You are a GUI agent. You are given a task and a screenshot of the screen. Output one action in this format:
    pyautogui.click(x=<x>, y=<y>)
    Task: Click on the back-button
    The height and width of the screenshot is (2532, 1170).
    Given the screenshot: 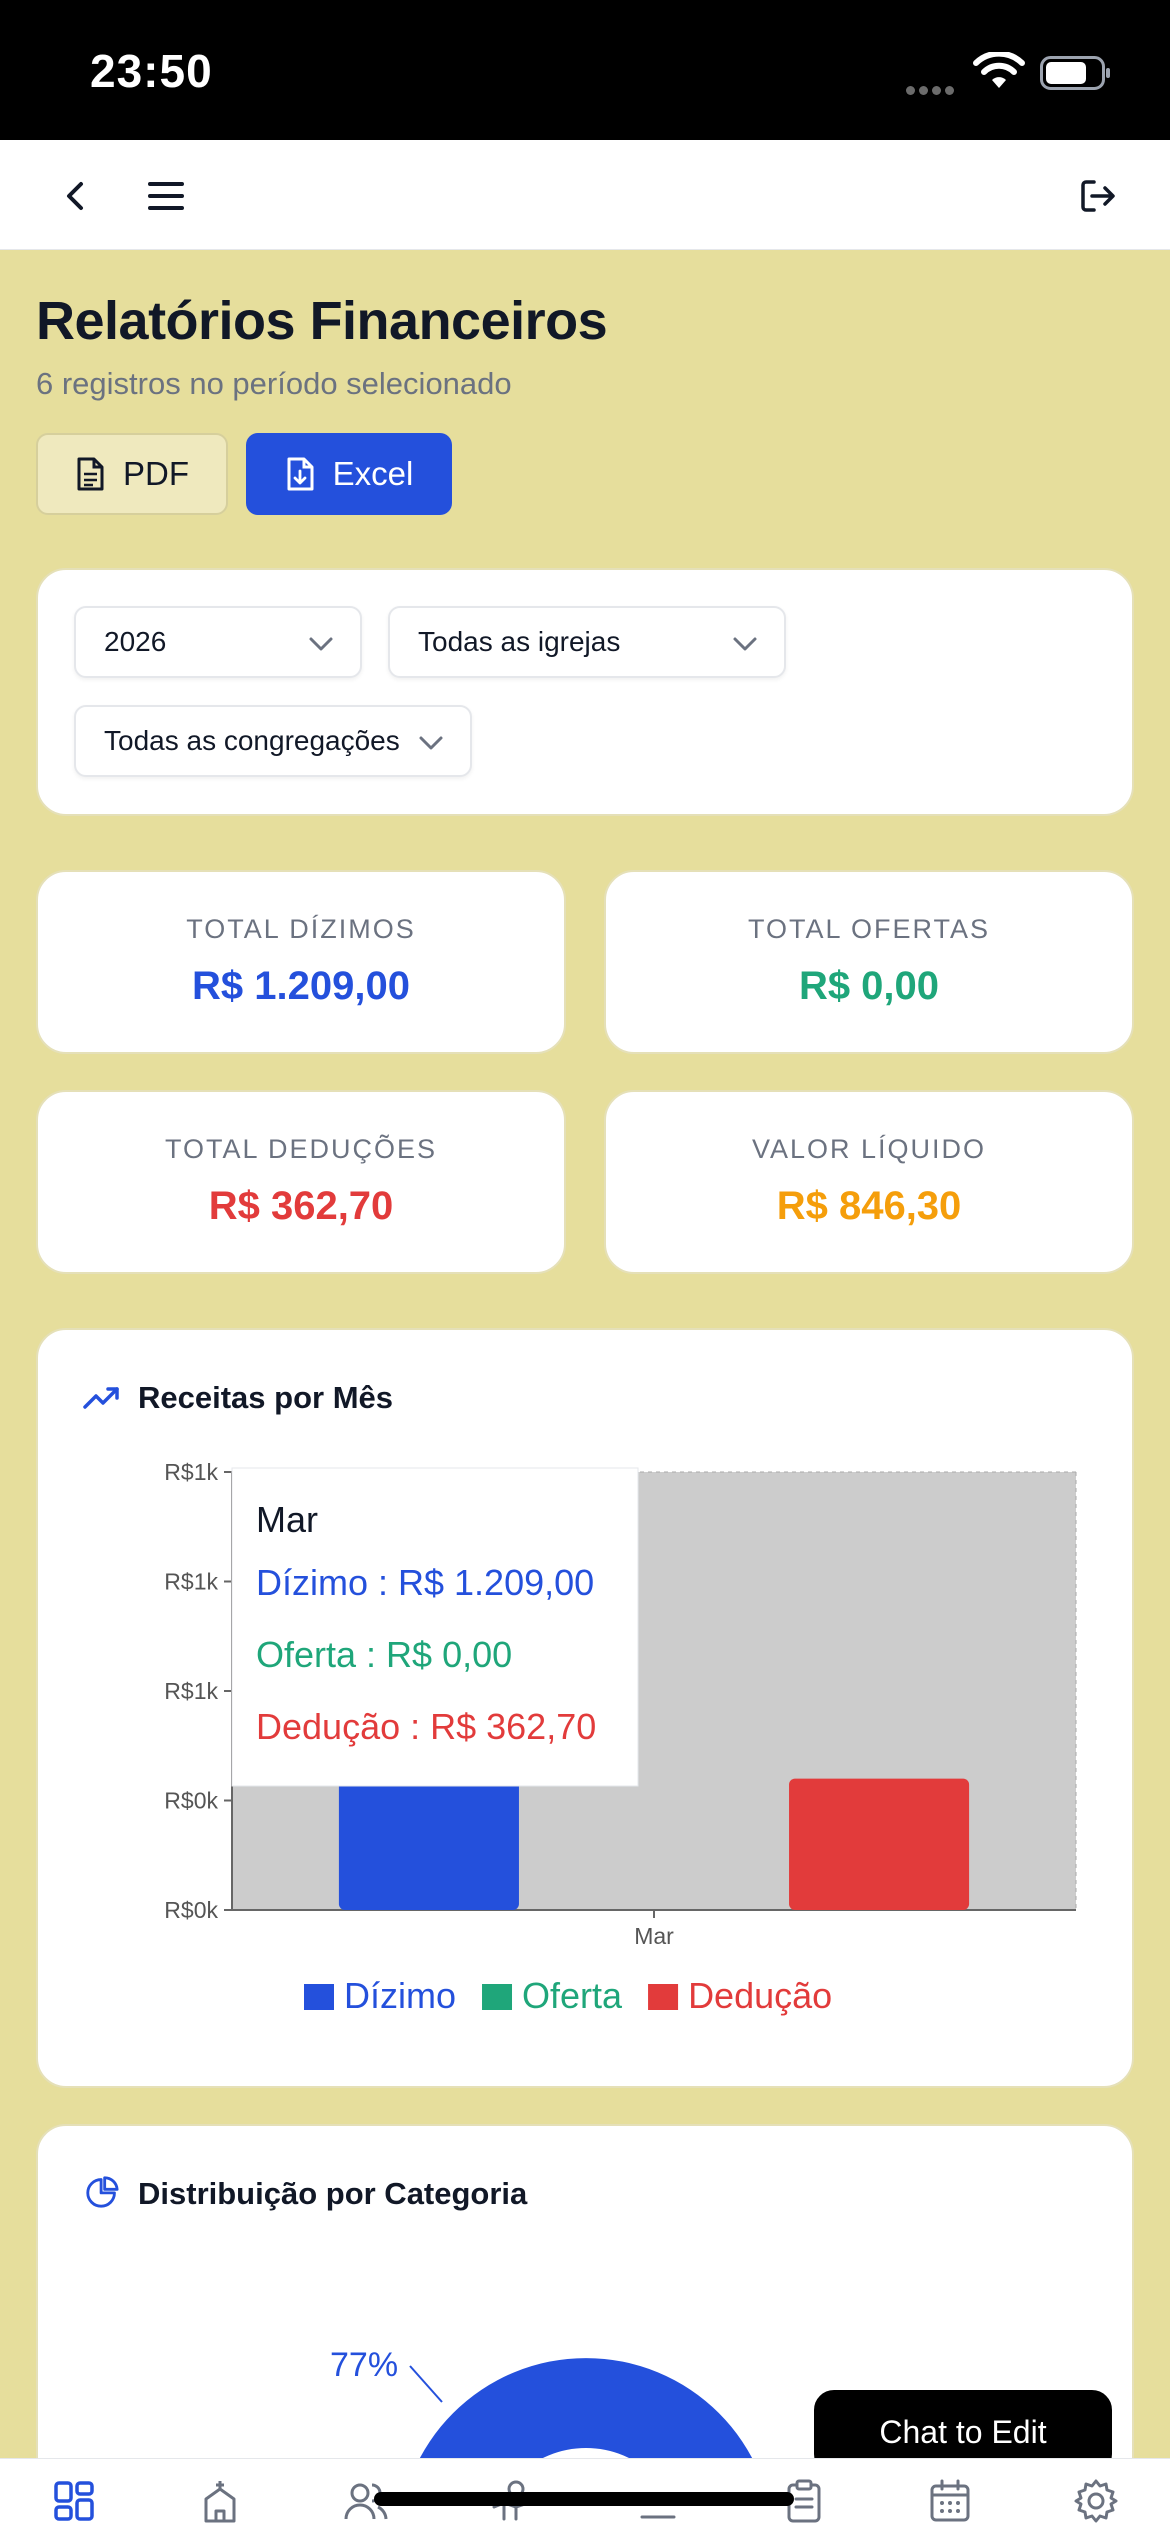 What is the action you would take?
    pyautogui.click(x=76, y=196)
    